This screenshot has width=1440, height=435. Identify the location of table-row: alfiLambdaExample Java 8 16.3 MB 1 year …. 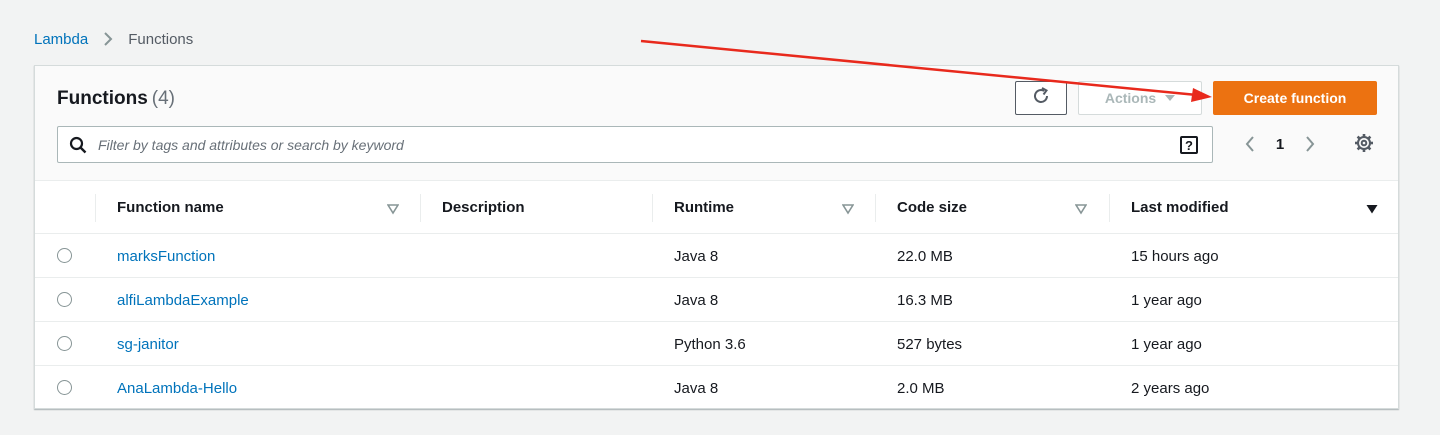
(716, 300).